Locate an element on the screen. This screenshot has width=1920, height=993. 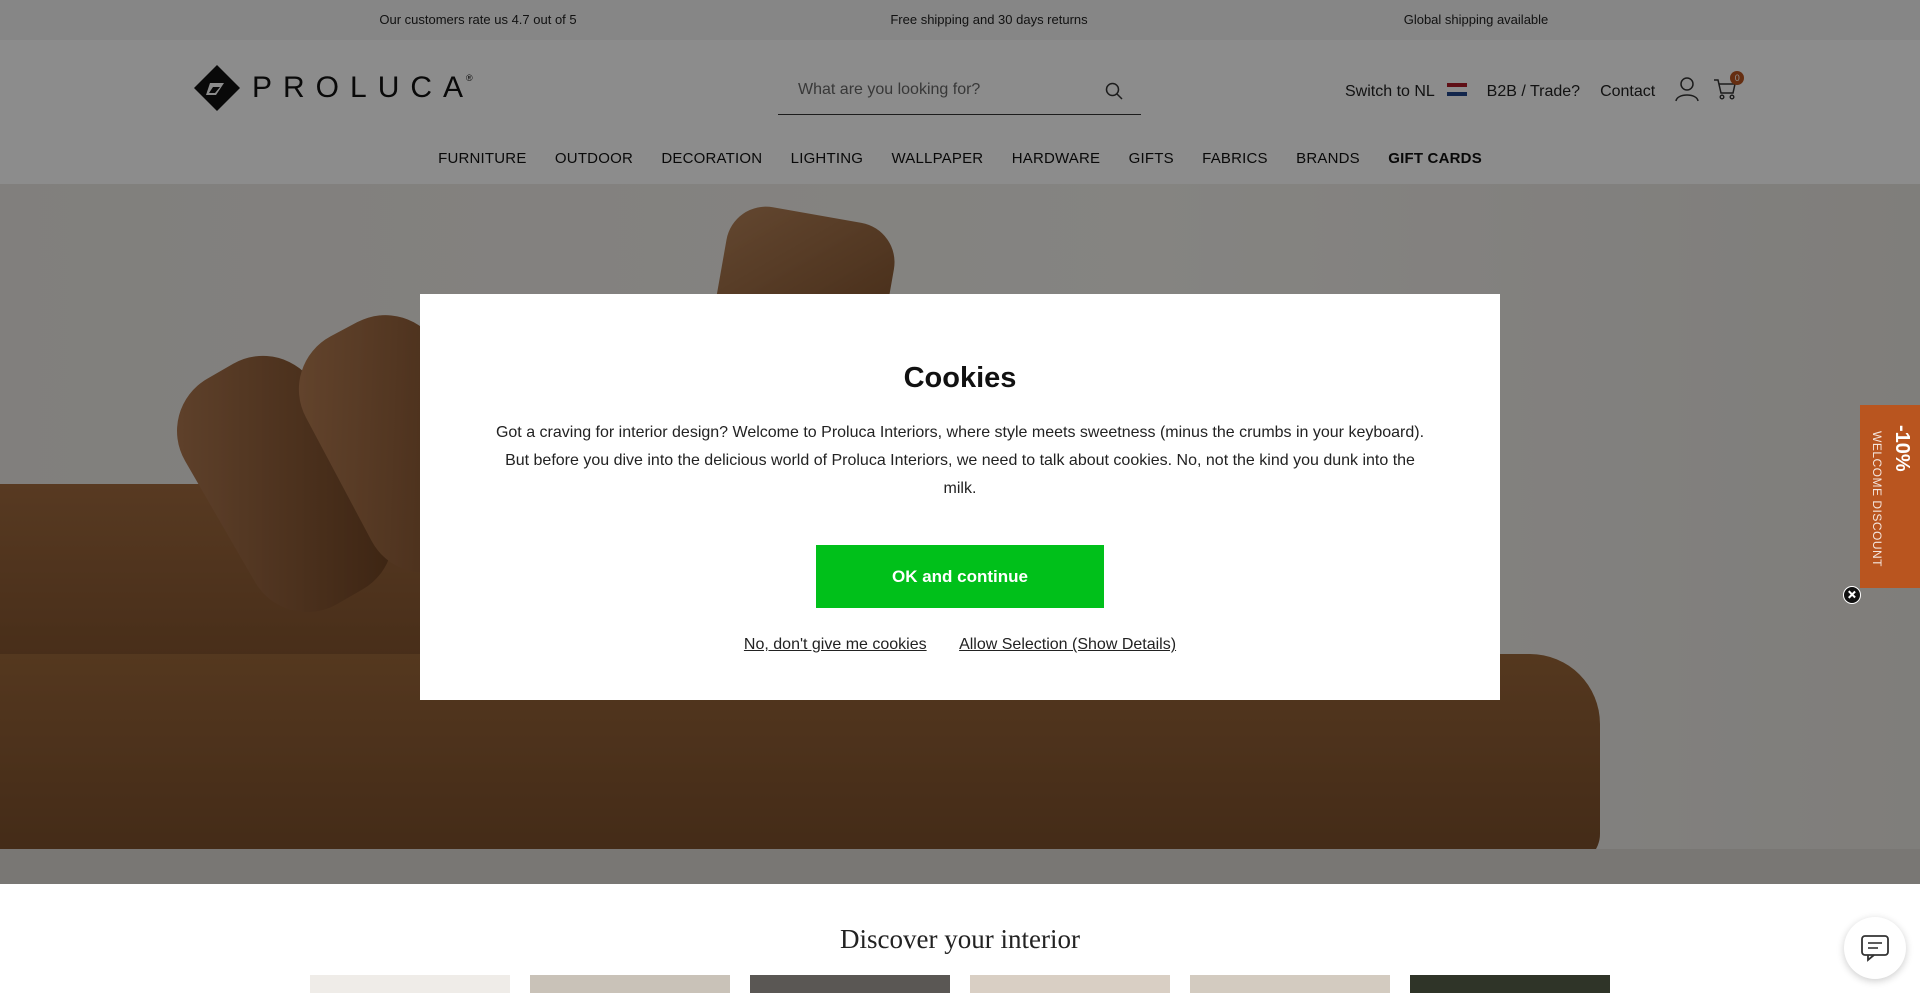
cookie-title: Cookies is located at coordinates (960, 378).